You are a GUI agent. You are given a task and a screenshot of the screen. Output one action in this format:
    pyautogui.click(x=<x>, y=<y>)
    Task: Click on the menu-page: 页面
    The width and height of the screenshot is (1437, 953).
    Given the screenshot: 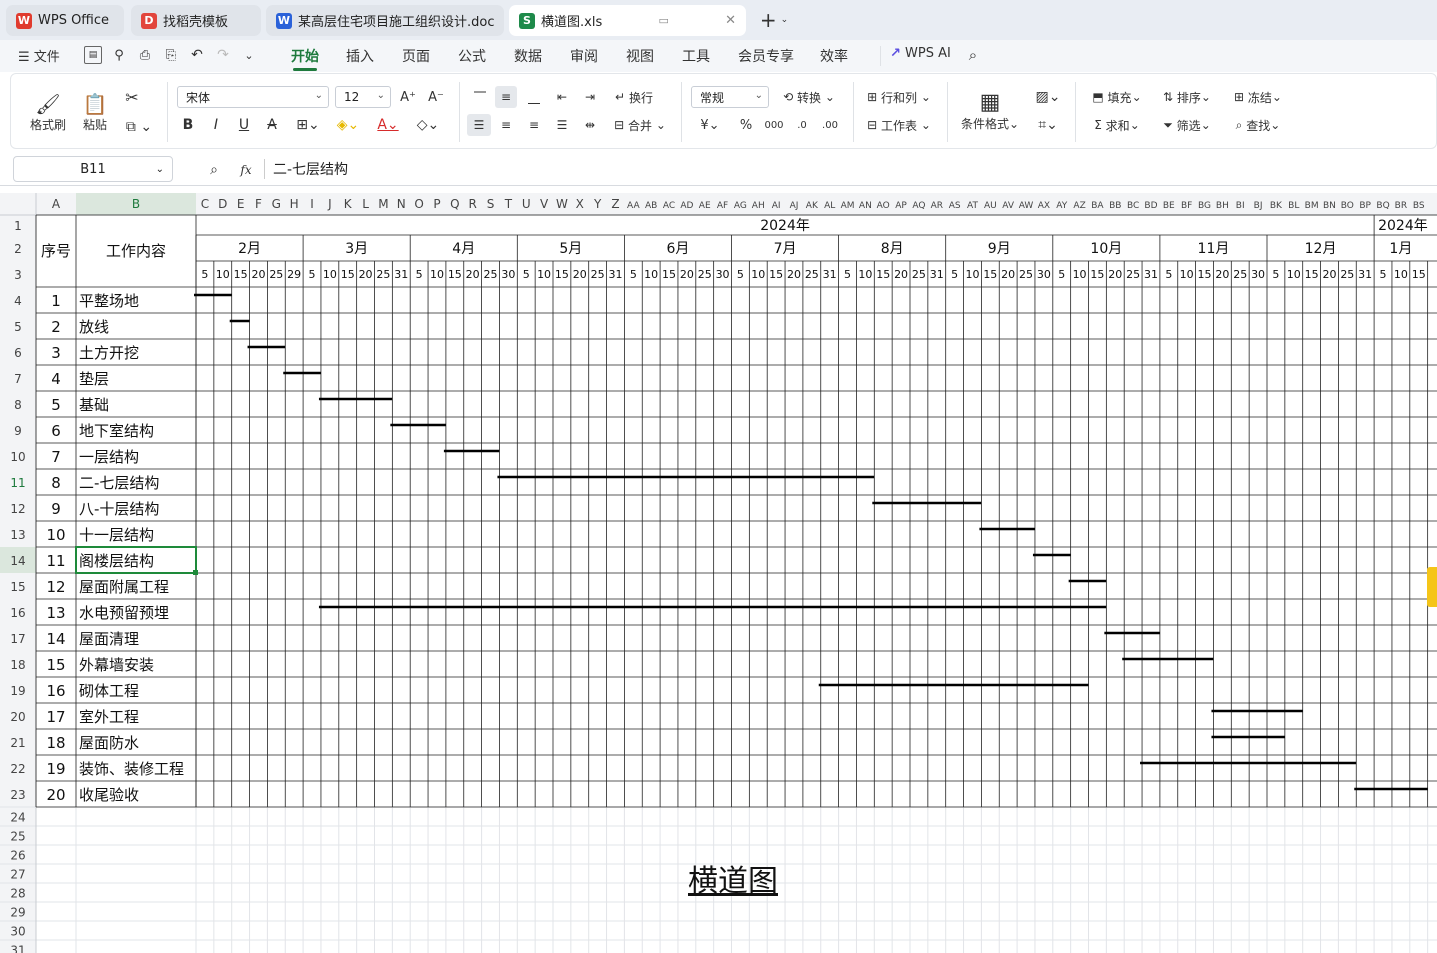 What is the action you would take?
    pyautogui.click(x=416, y=56)
    